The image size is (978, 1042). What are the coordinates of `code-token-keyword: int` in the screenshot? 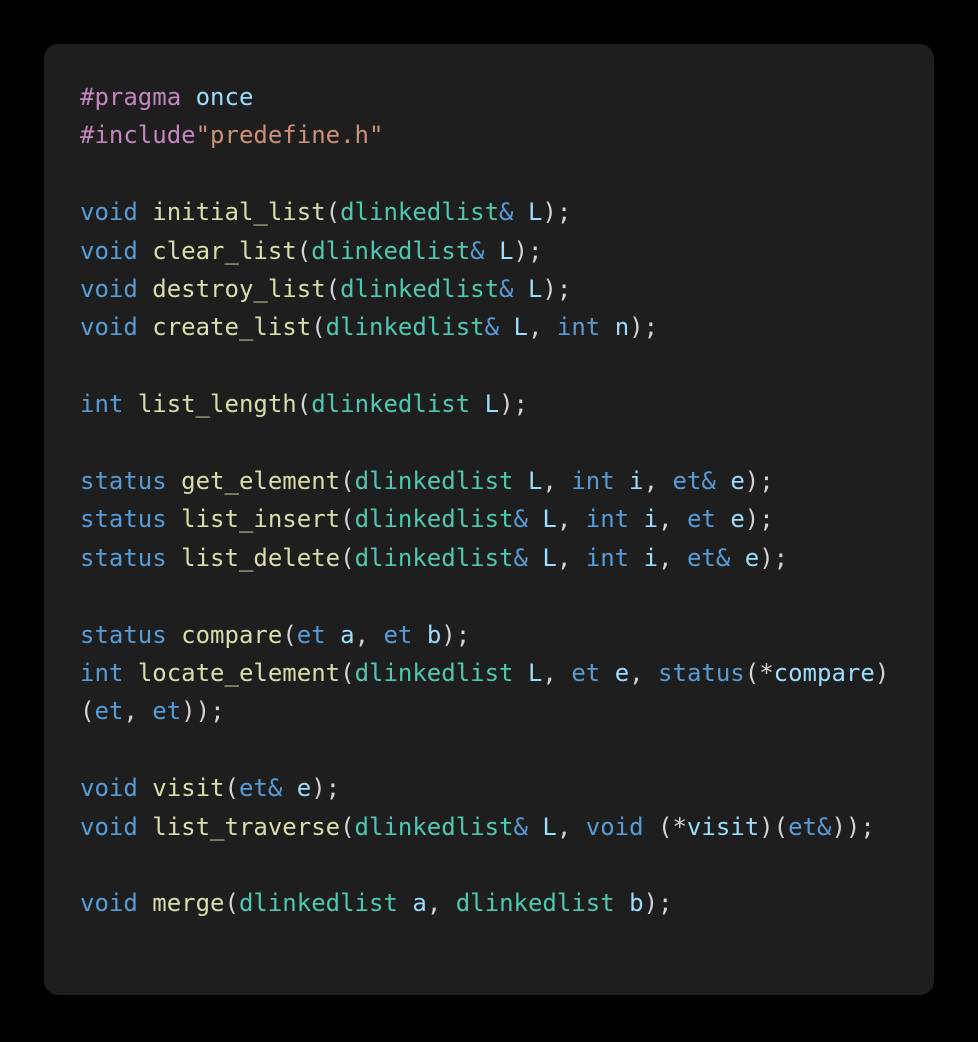 It's located at (607, 557).